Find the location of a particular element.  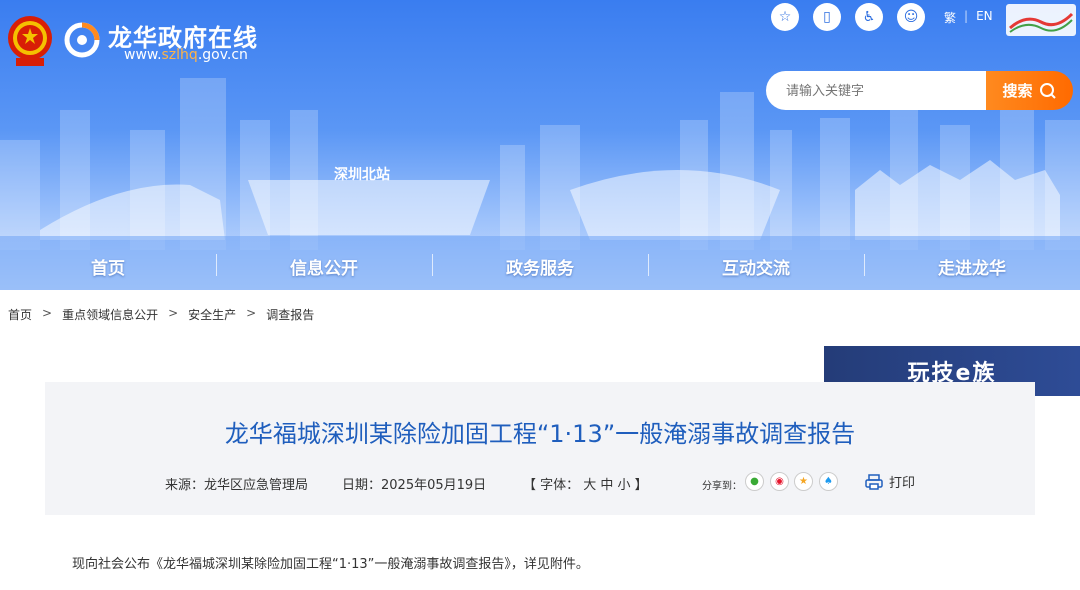

print-button: 打印 is located at coordinates (890, 481).